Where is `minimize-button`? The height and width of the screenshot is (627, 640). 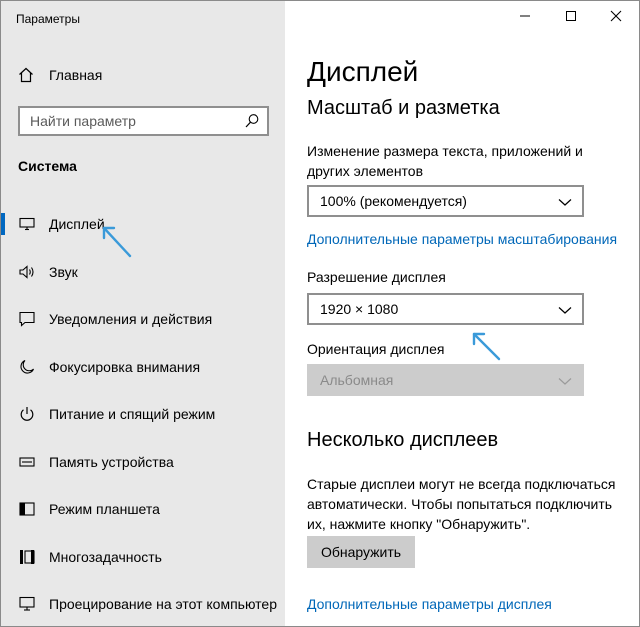 minimize-button is located at coordinates (525, 18).